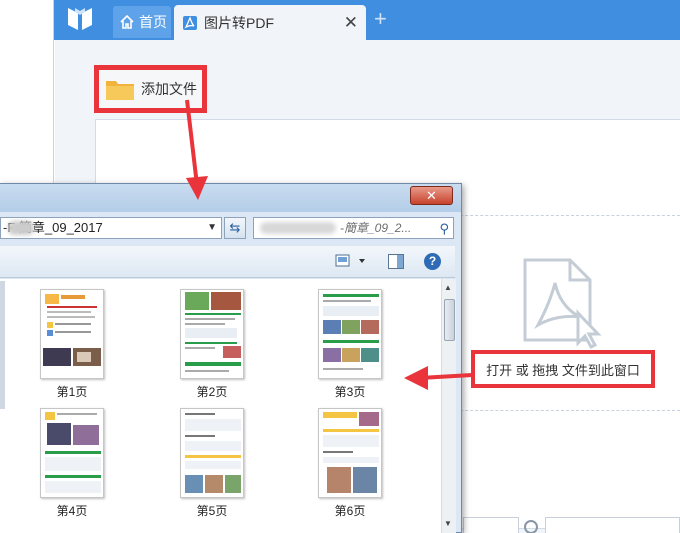 The image size is (680, 533). I want to click on bottom-field, so click(612, 525).